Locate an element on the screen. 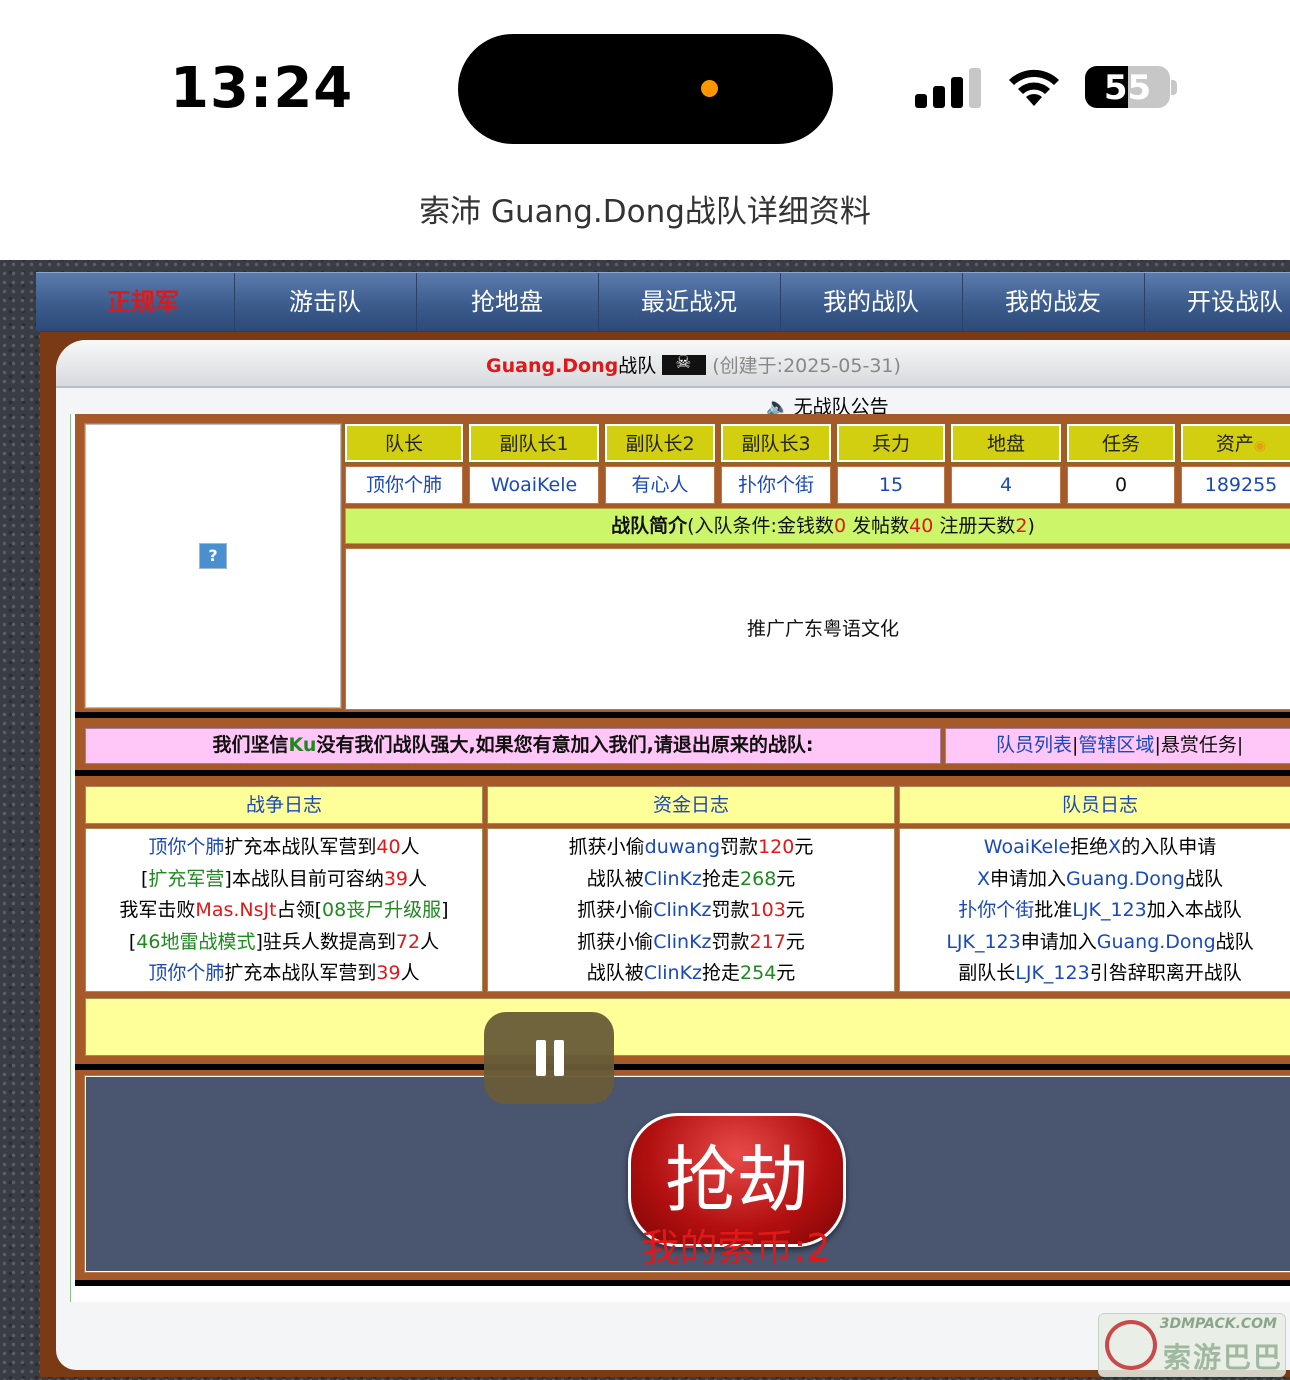 The width and height of the screenshot is (1290, 1380). list-item: X申请加入Guang.Dong战队 is located at coordinates (1100, 878).